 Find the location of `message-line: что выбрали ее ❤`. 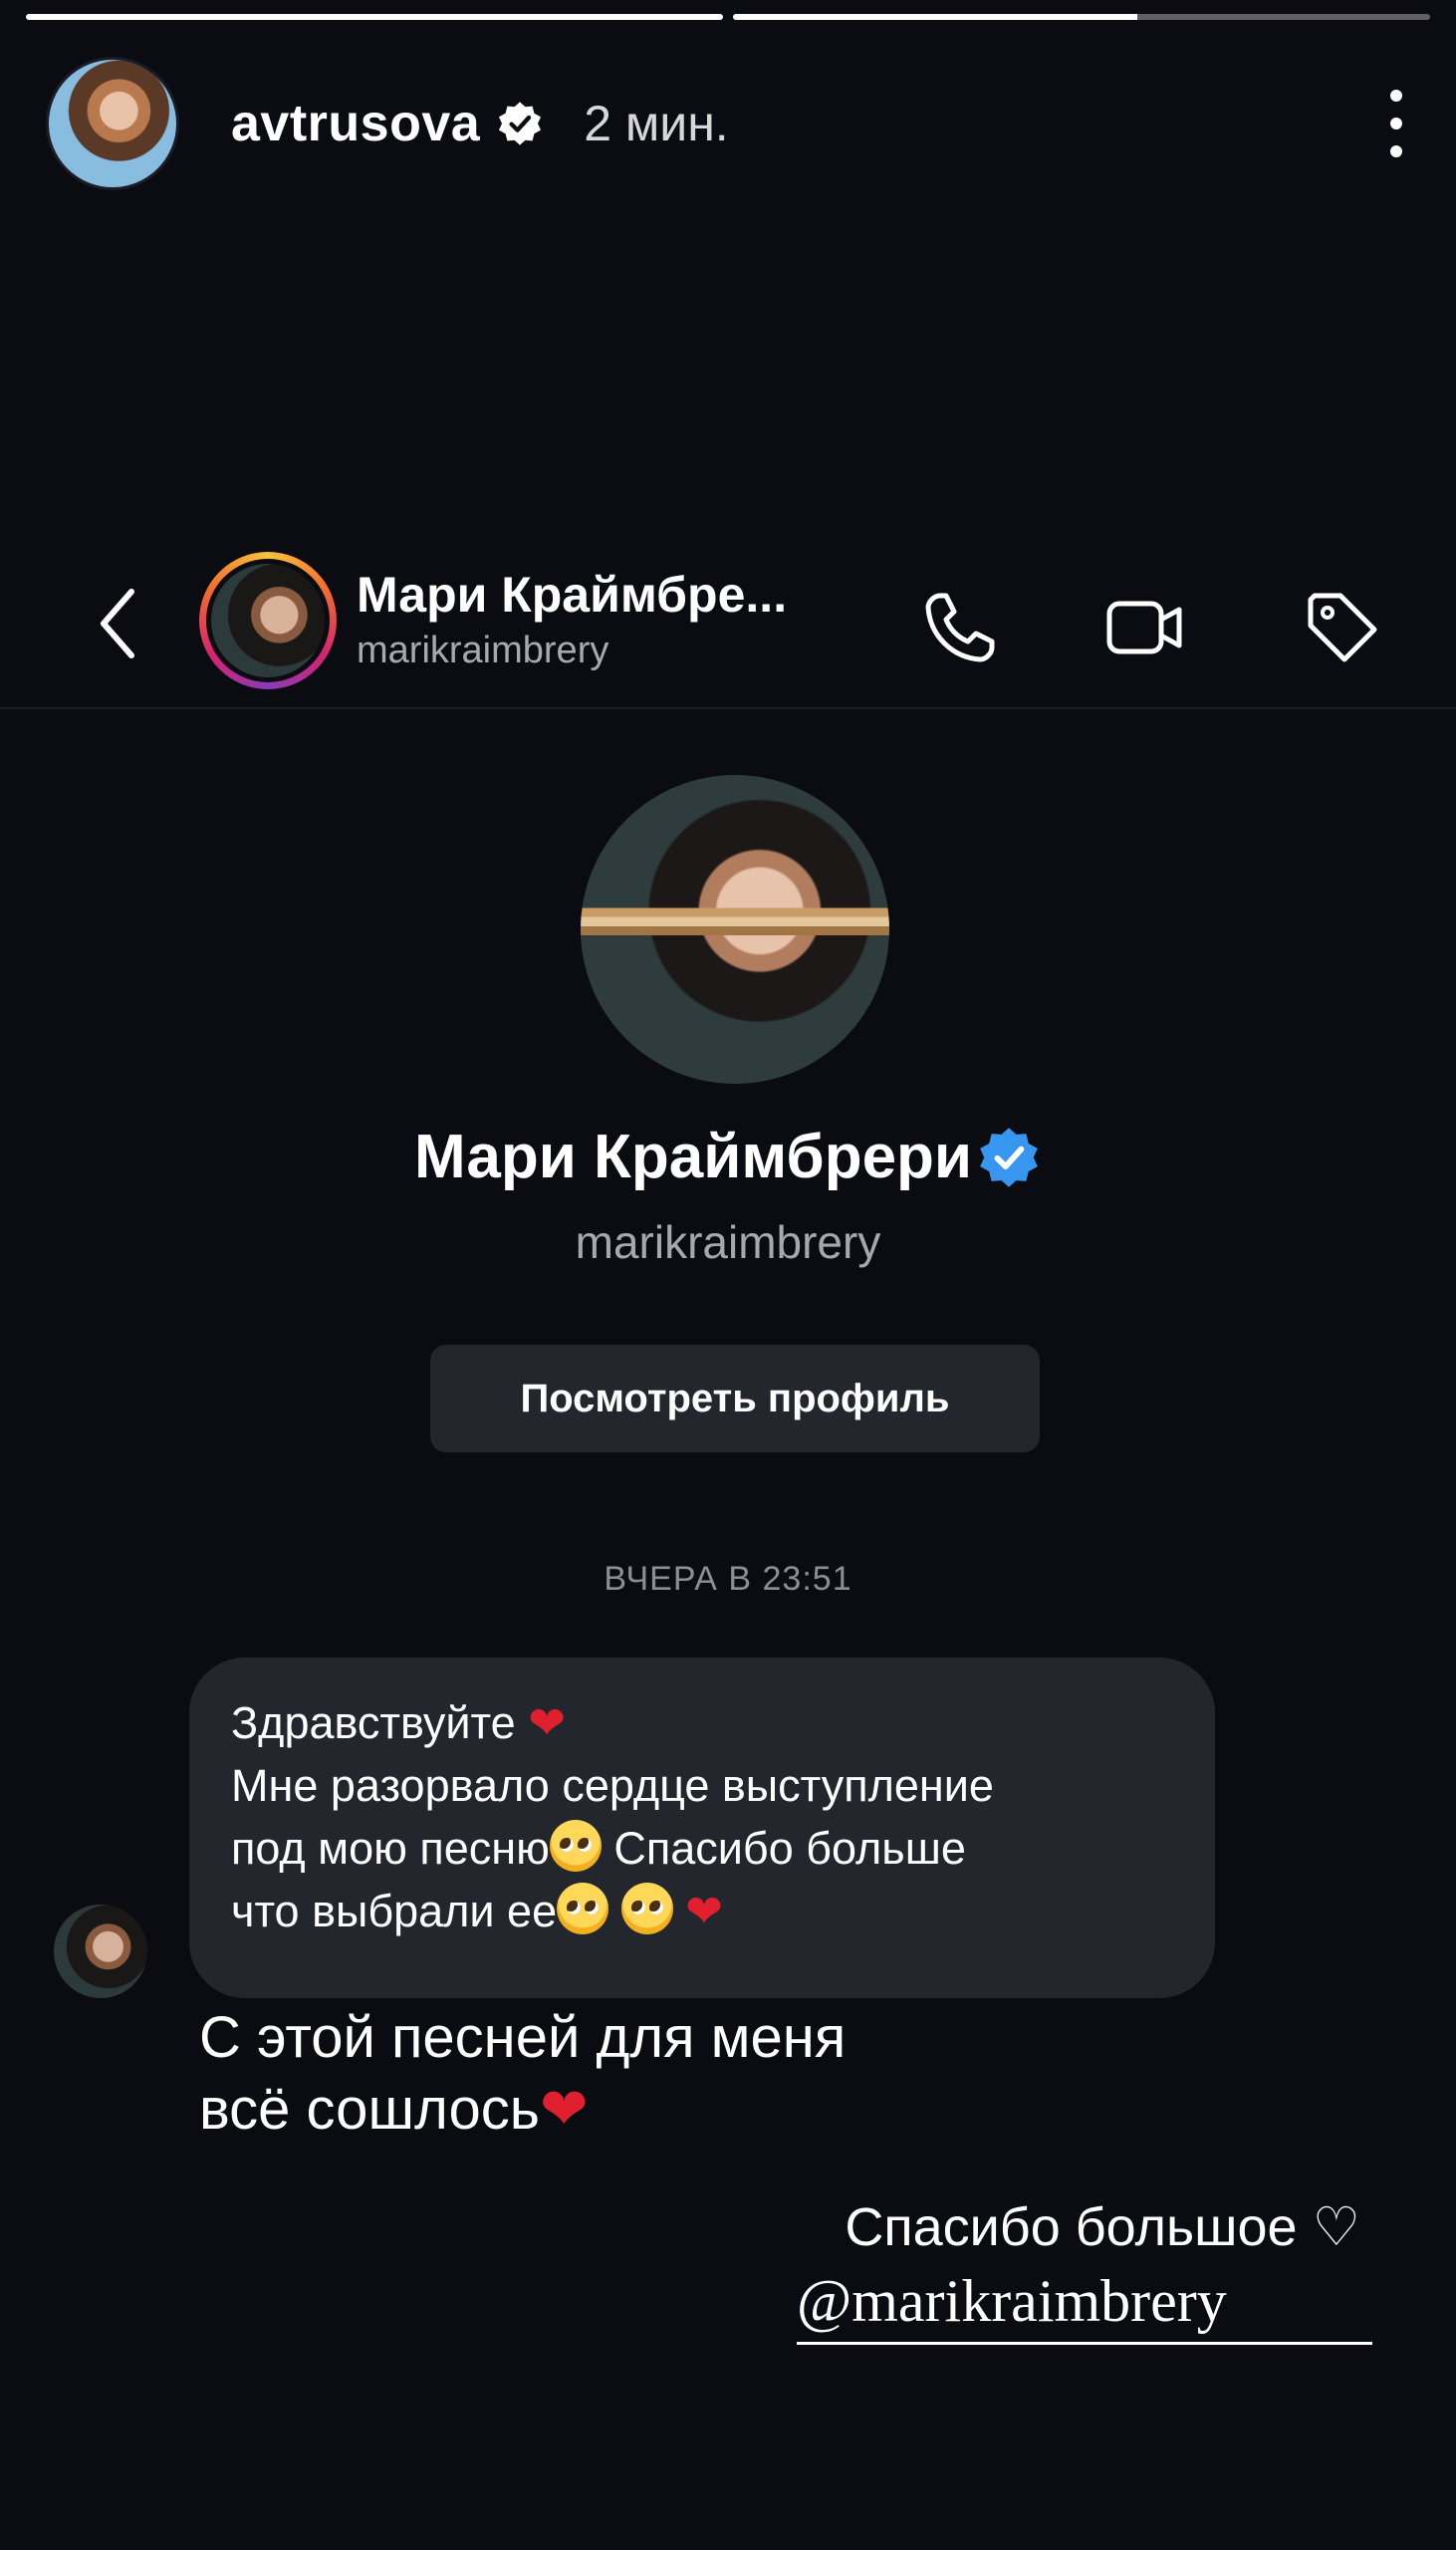

message-line: что выбрали ее ❤ is located at coordinates (702, 1911).